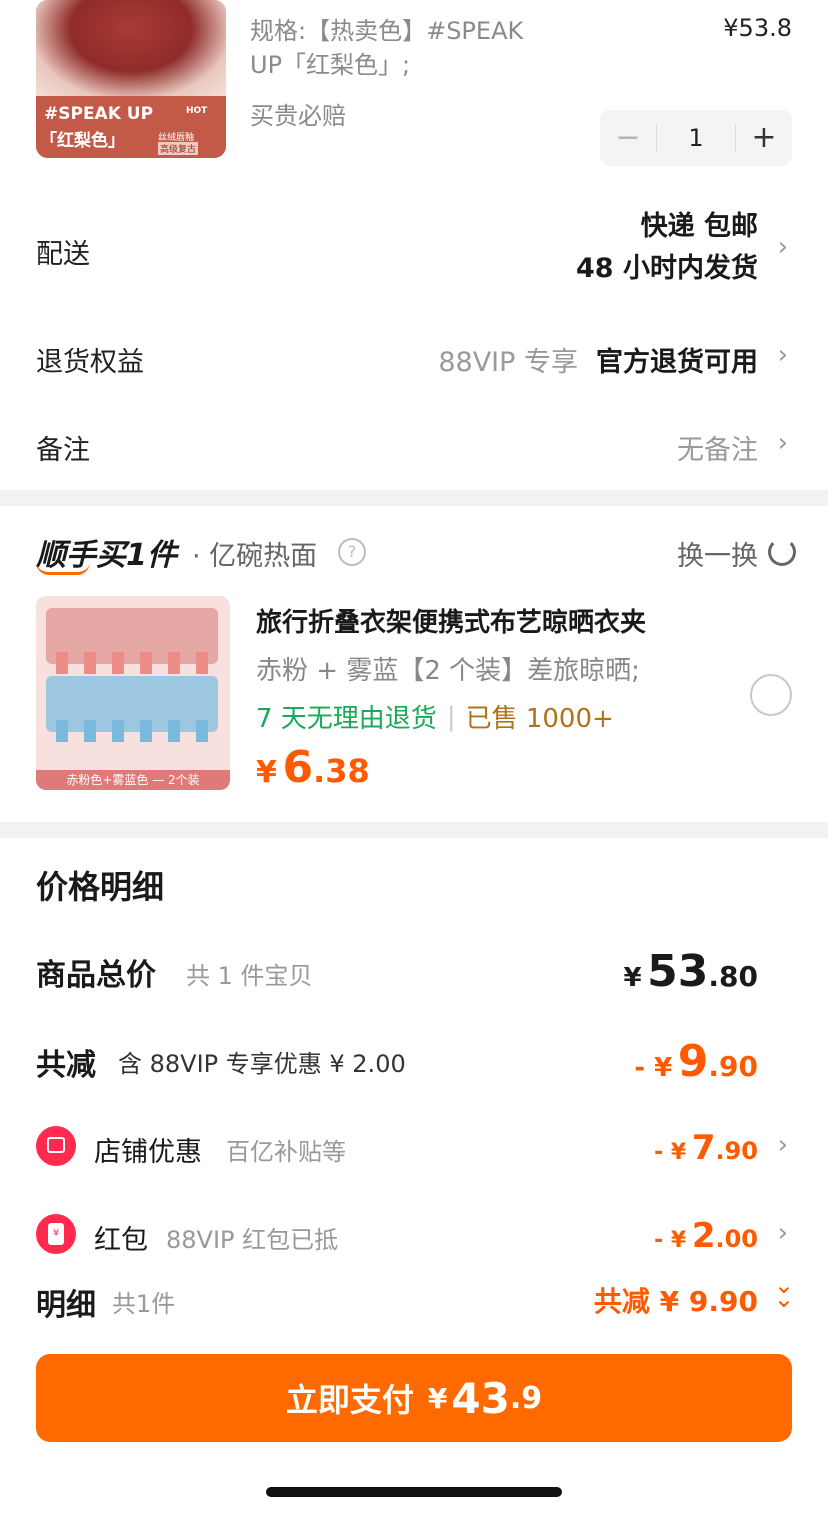  I want to click on product-price: ¥53.8, so click(757, 28).